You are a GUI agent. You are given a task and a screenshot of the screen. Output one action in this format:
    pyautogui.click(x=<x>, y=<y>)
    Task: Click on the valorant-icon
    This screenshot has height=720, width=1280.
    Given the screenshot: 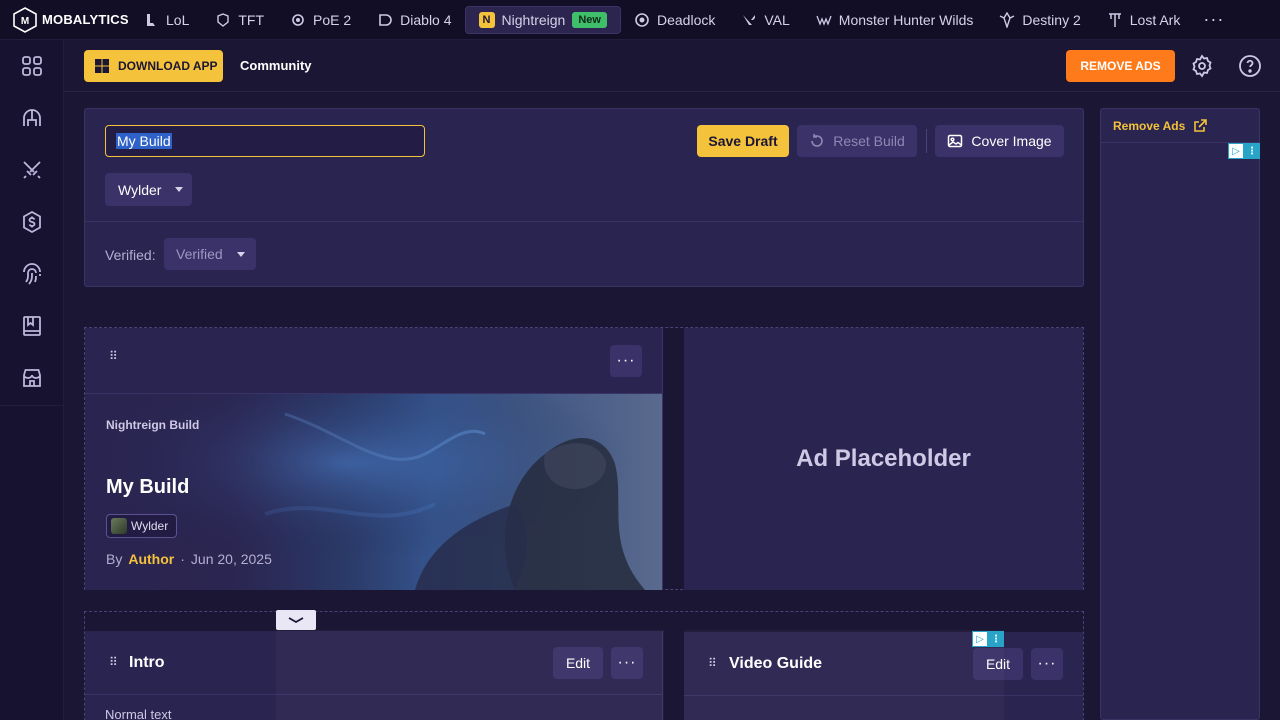 What is the action you would take?
    pyautogui.click(x=749, y=20)
    